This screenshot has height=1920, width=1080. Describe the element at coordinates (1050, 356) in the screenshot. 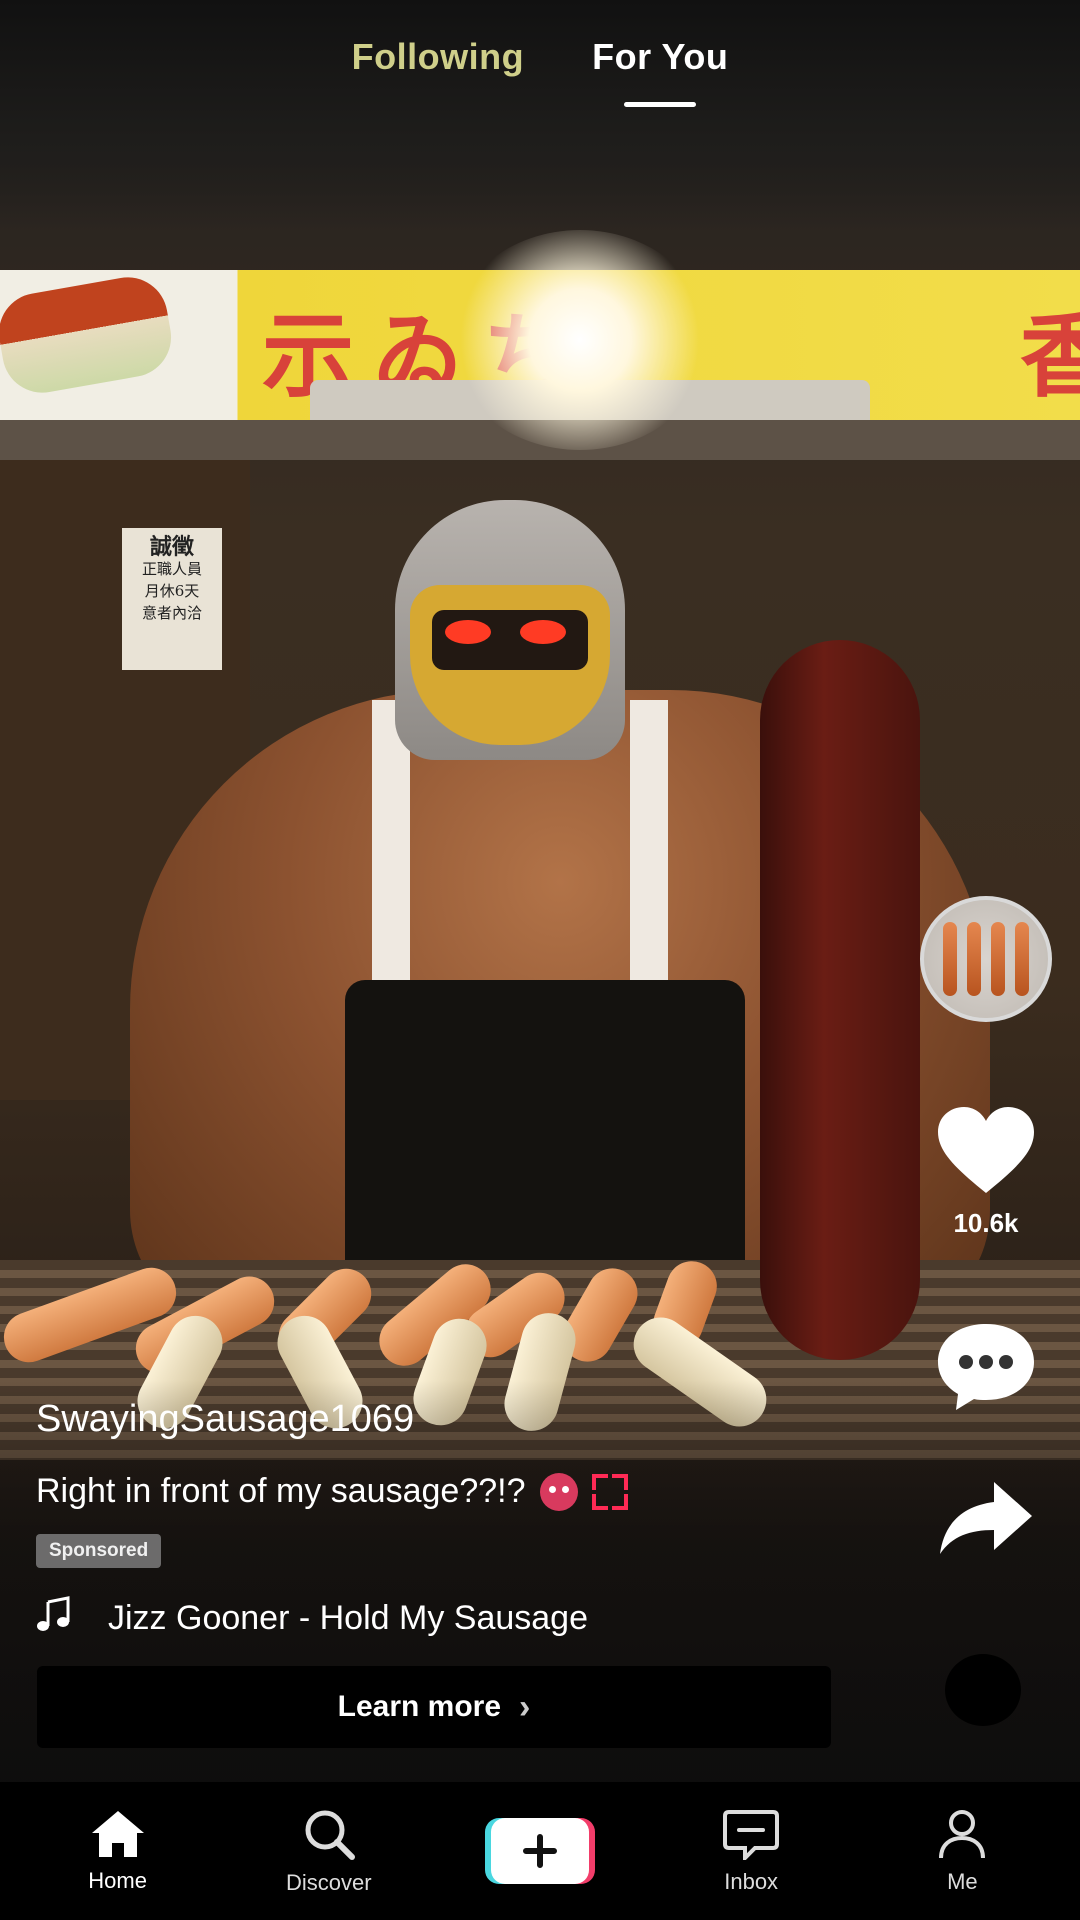

I see `sign-character: 香` at that location.